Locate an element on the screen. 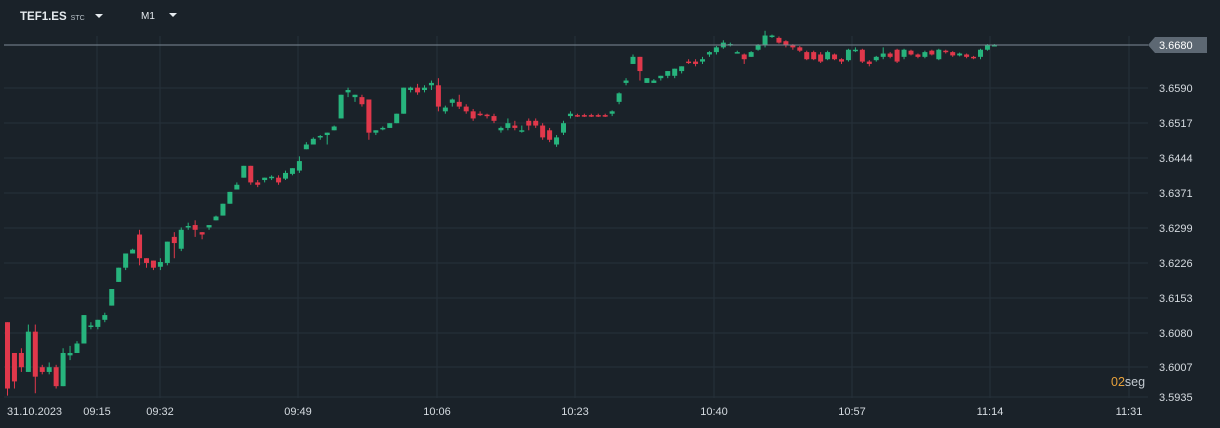 The width and height of the screenshot is (1220, 428). chart-toolbar: TEF1.ES STC M1 is located at coordinates (610, 18).